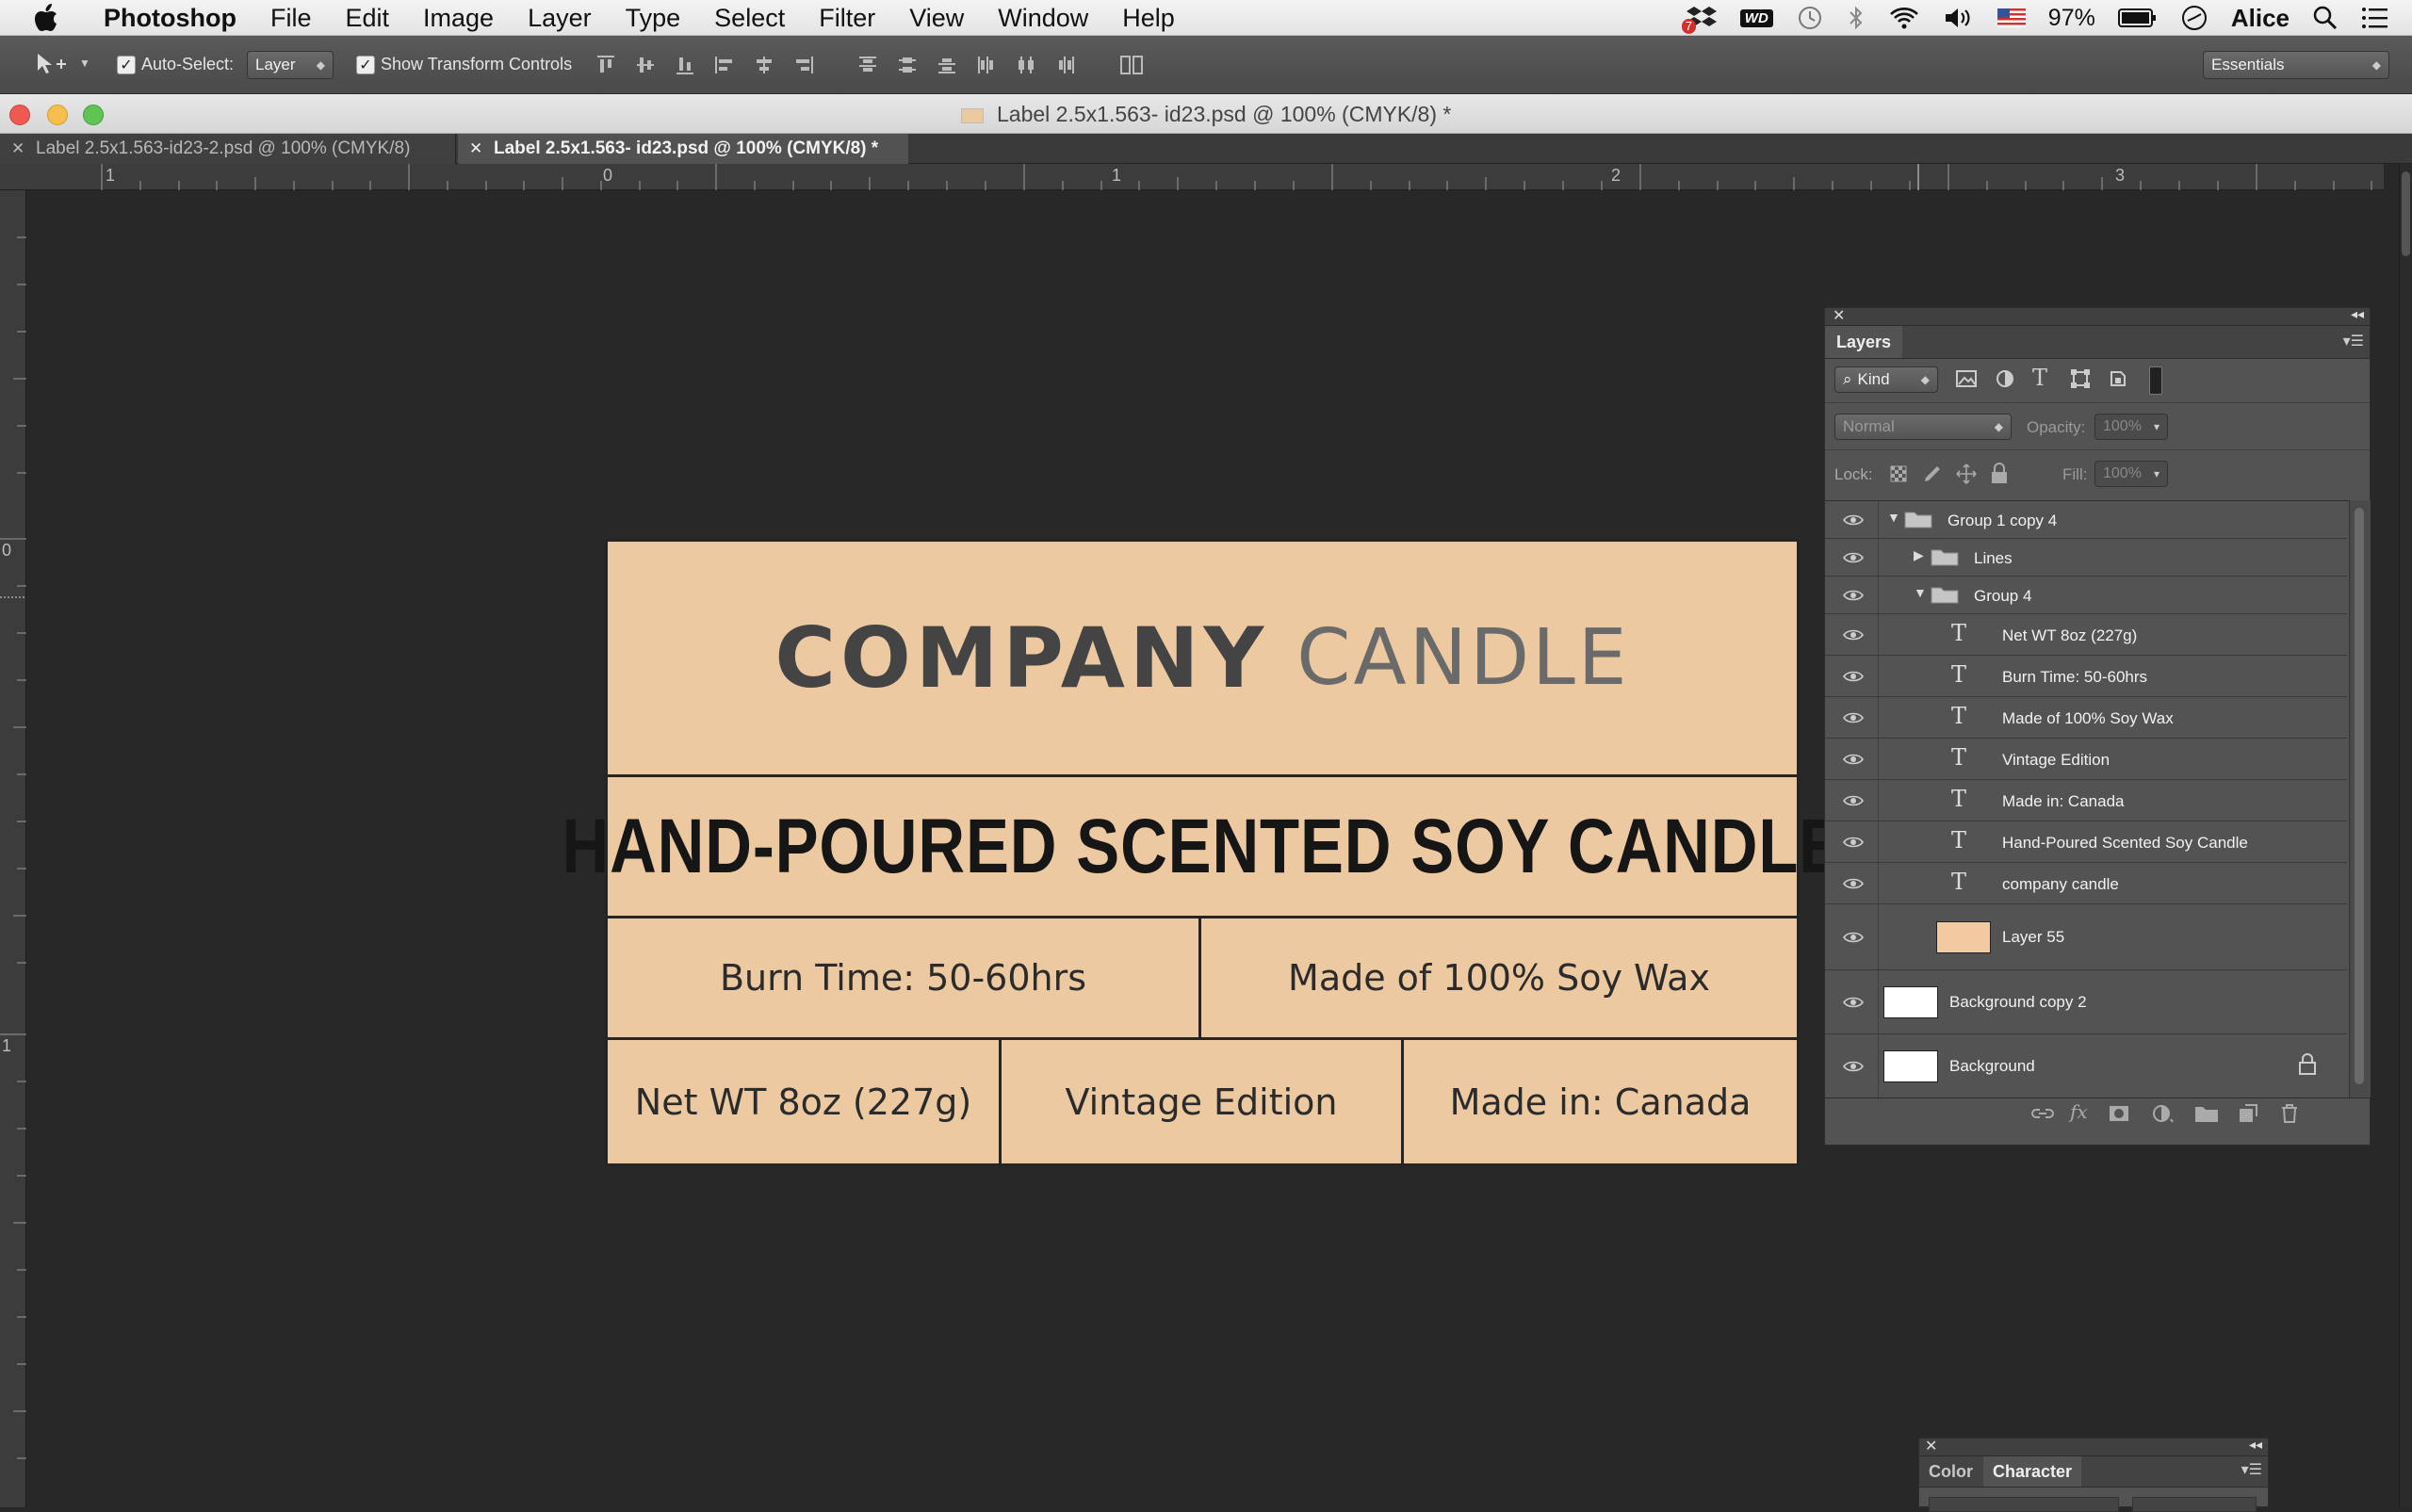 Image resolution: width=2412 pixels, height=1512 pixels. Describe the element at coordinates (2086, 520) in the screenshot. I see `layer-row: ▼ Group 1 copy 4` at that location.